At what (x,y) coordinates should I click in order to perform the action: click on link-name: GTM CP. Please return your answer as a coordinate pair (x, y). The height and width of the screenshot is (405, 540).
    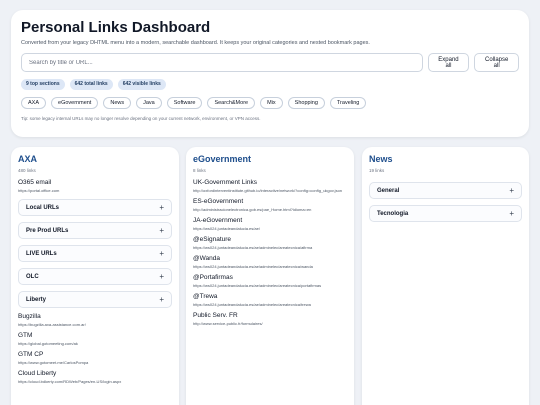
    Looking at the image, I should click on (95, 355).